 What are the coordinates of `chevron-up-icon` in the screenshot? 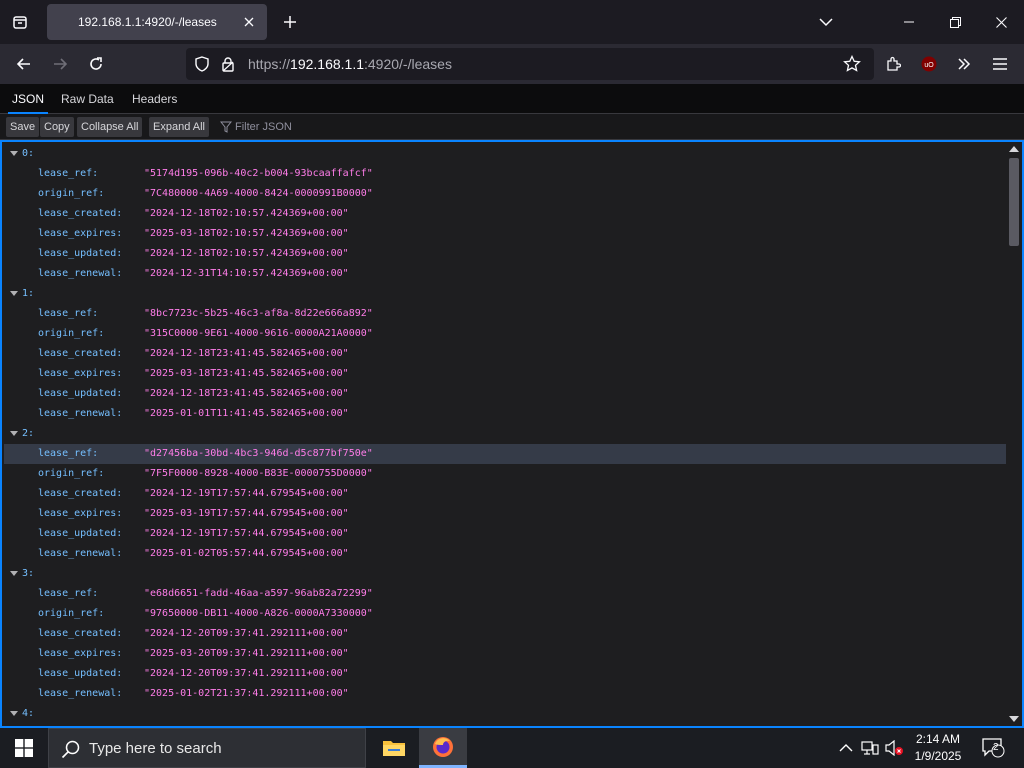 It's located at (846, 748).